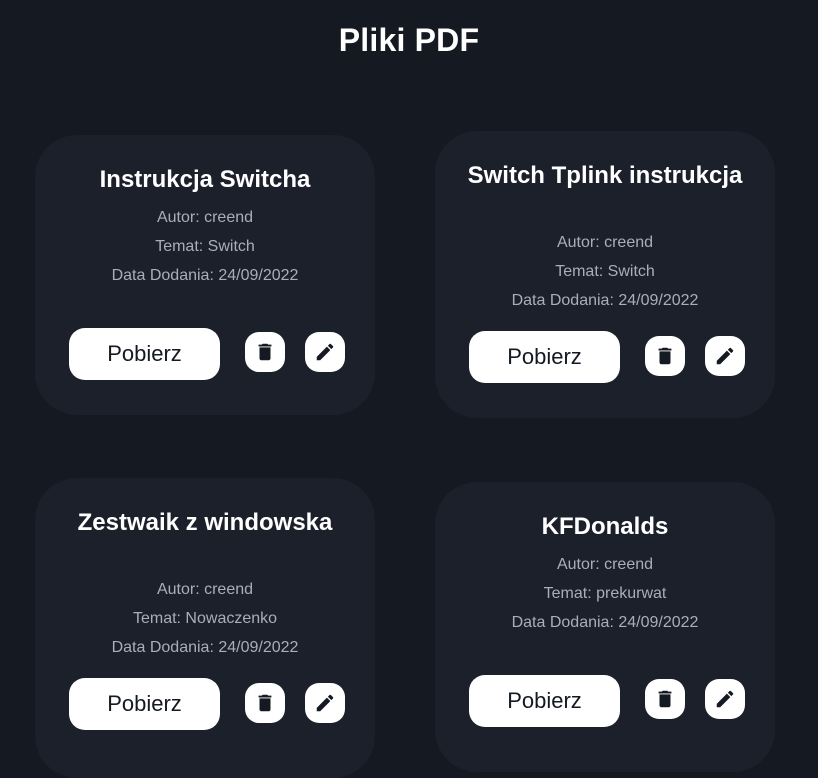  I want to click on card-title: Zestwaik z windowska, so click(205, 522).